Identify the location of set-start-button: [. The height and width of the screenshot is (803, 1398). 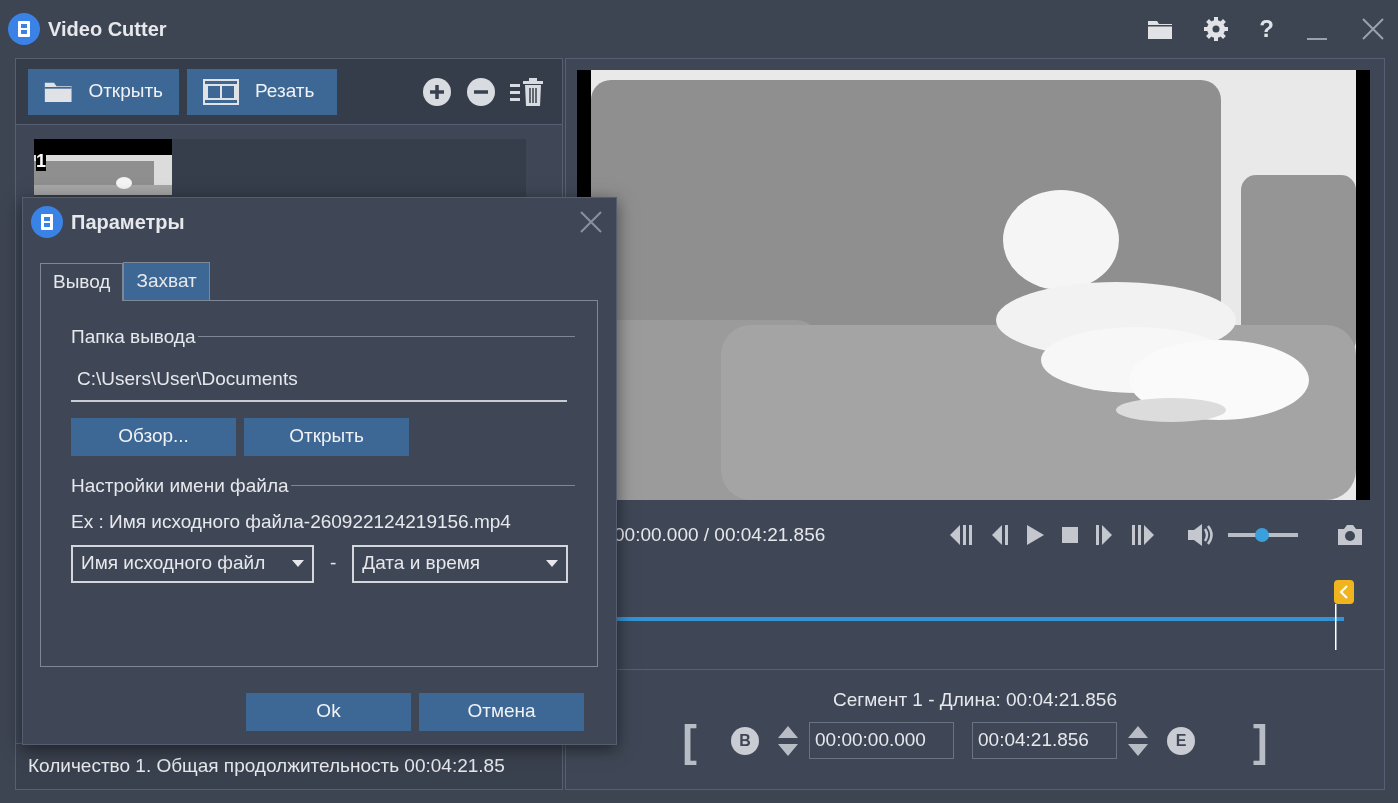
(689, 740).